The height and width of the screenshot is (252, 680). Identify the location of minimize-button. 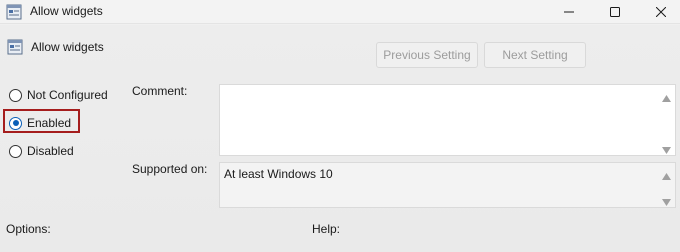
(569, 12).